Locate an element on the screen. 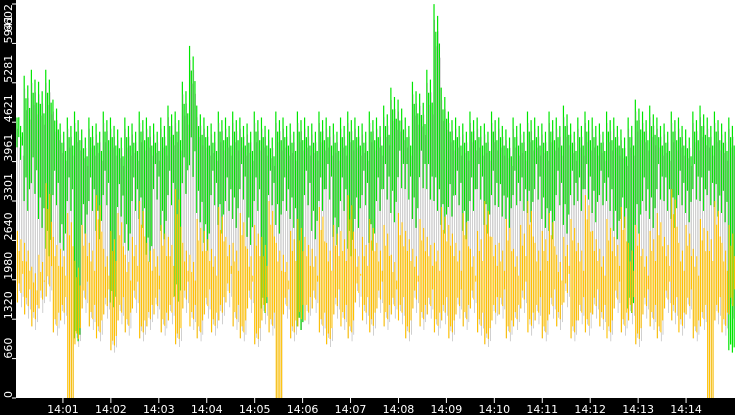  x-tick-label: 14:10 is located at coordinates (494, 409).